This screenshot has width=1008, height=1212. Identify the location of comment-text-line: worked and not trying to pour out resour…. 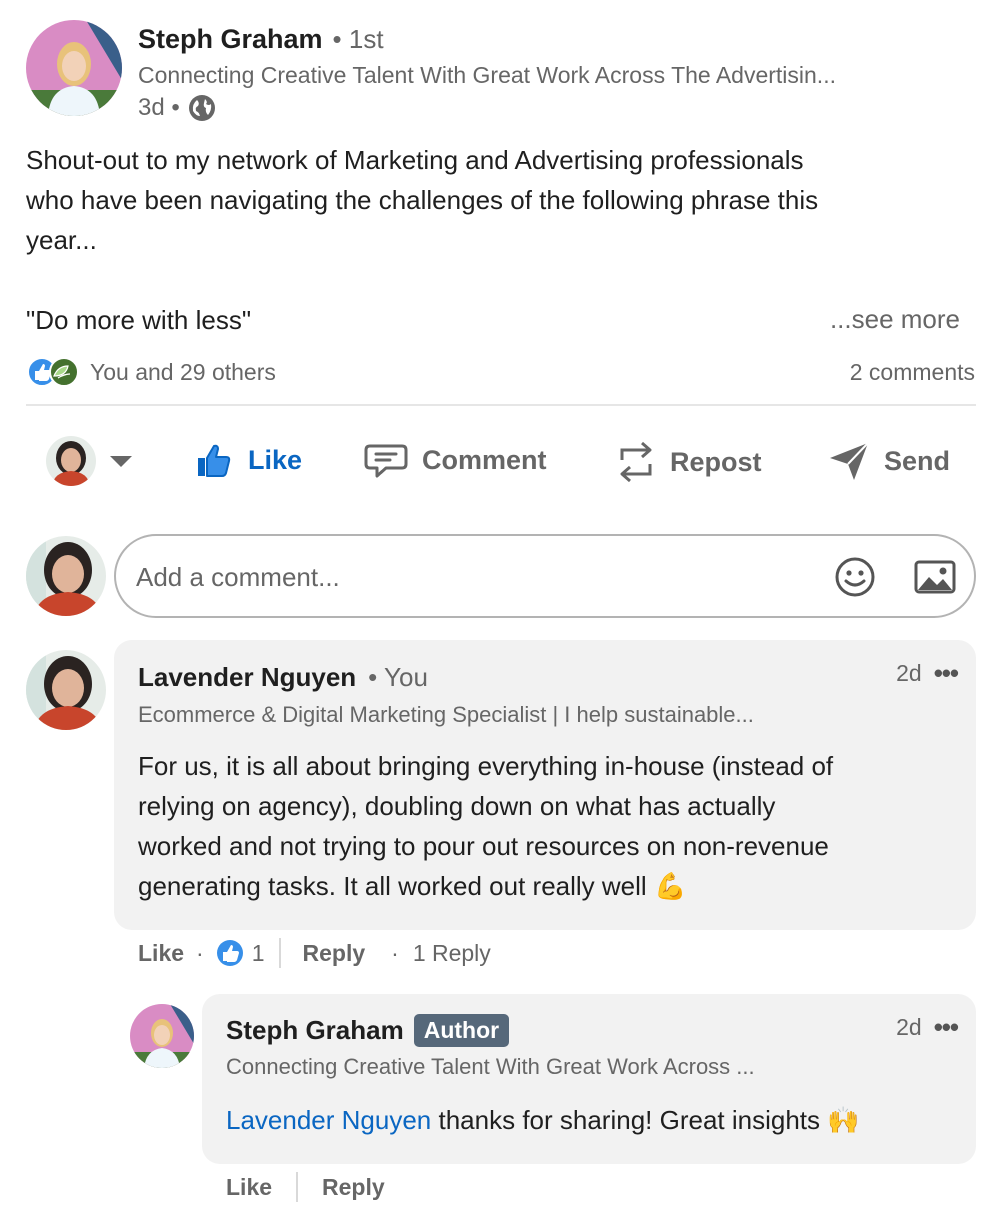
(483, 846).